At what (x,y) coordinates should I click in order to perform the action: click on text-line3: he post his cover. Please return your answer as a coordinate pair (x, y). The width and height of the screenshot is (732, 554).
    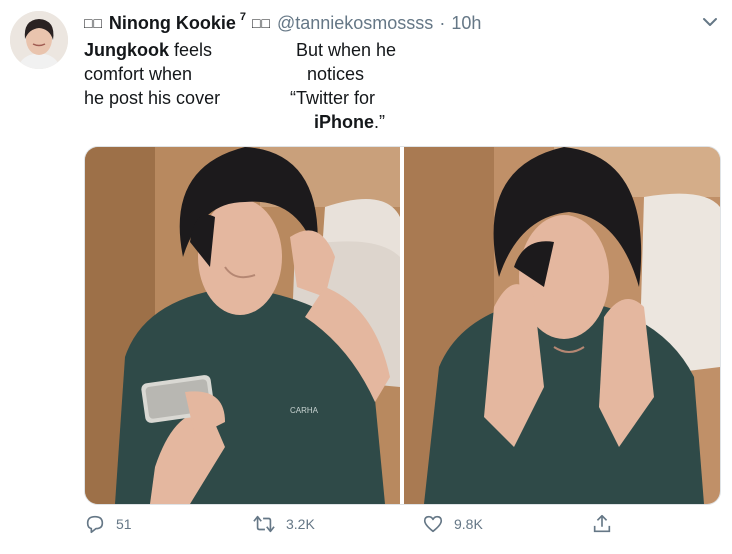
    Looking at the image, I should click on (152, 98).